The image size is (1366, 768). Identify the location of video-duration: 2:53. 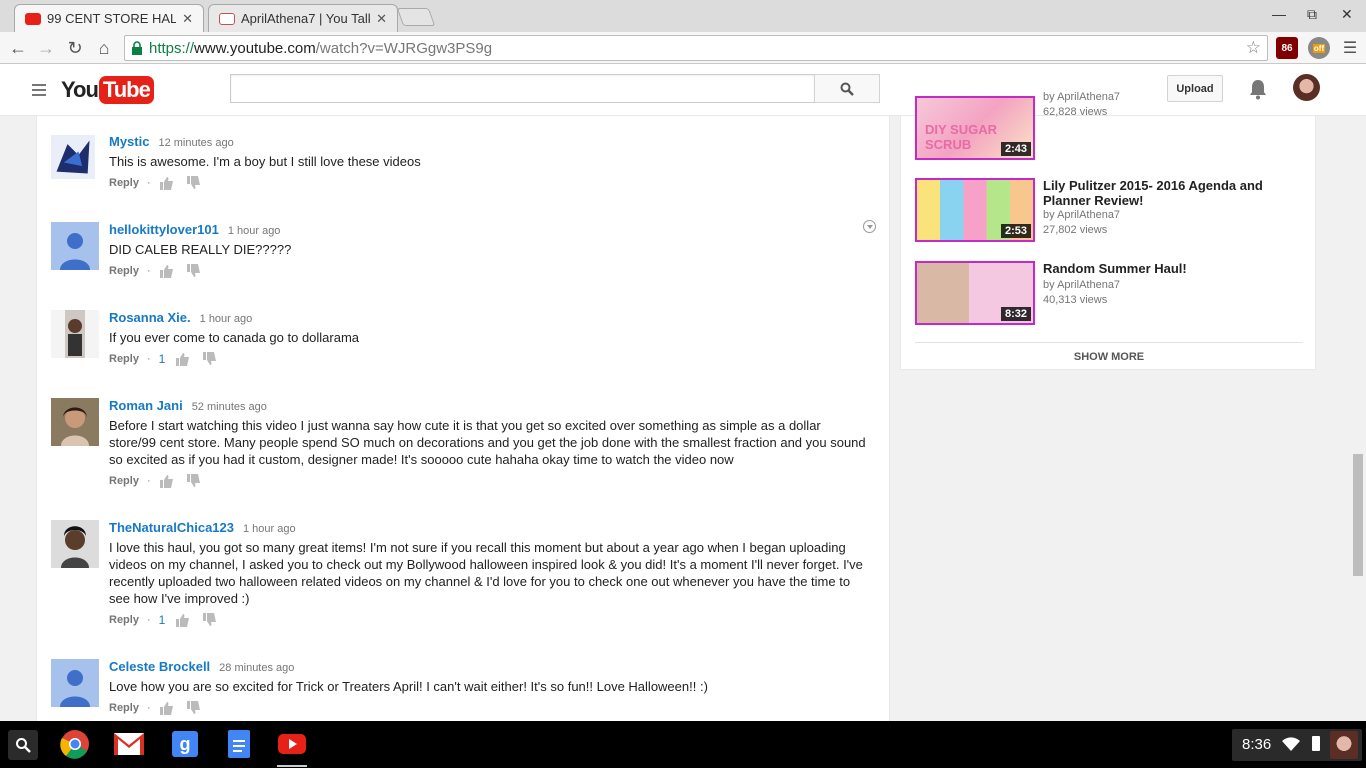
(1015, 231).